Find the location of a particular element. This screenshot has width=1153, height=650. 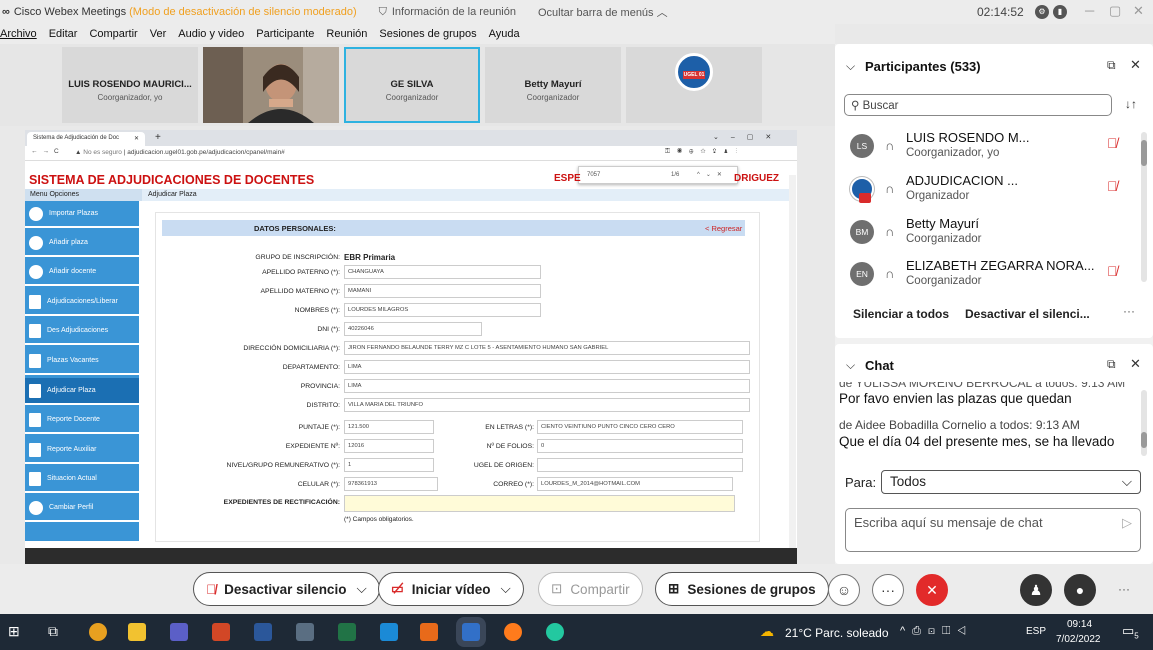

distrito-field: VILLA MARIA DEL TRIUNFO is located at coordinates (547, 405).